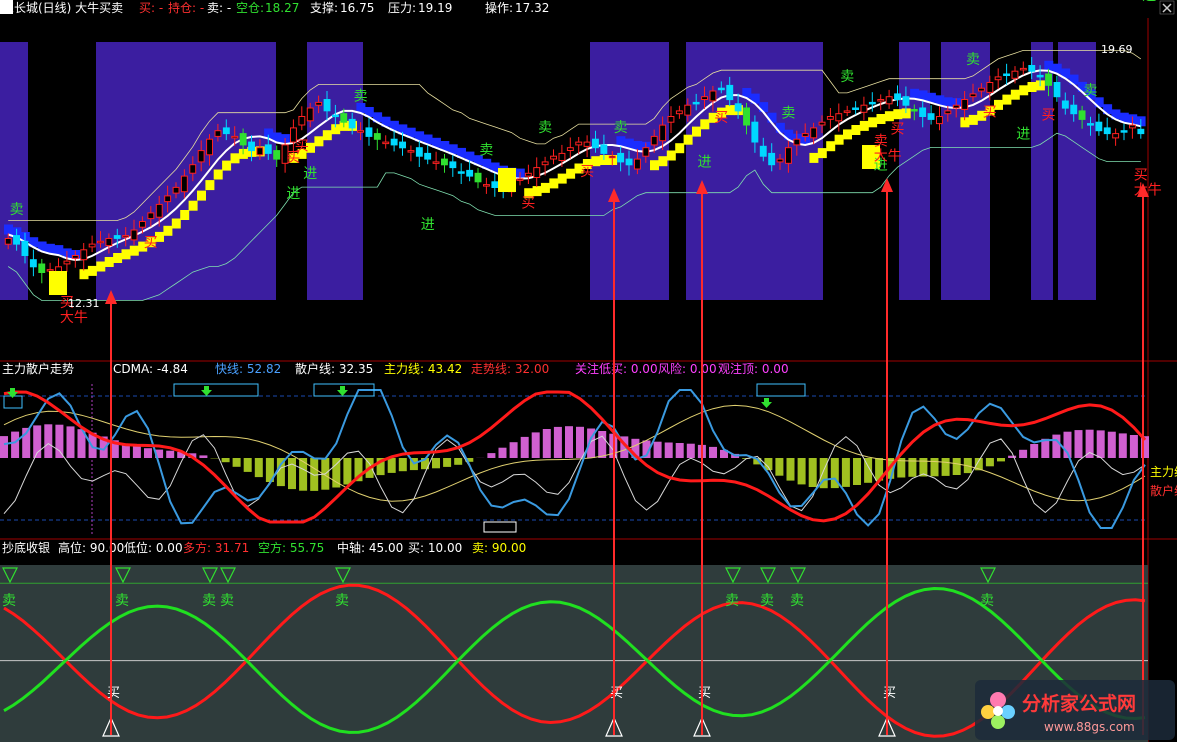 This screenshot has height=742, width=1177. Describe the element at coordinates (1075, 710) in the screenshot. I see `watermark: 分析家公式网 www.88gs.com` at that location.